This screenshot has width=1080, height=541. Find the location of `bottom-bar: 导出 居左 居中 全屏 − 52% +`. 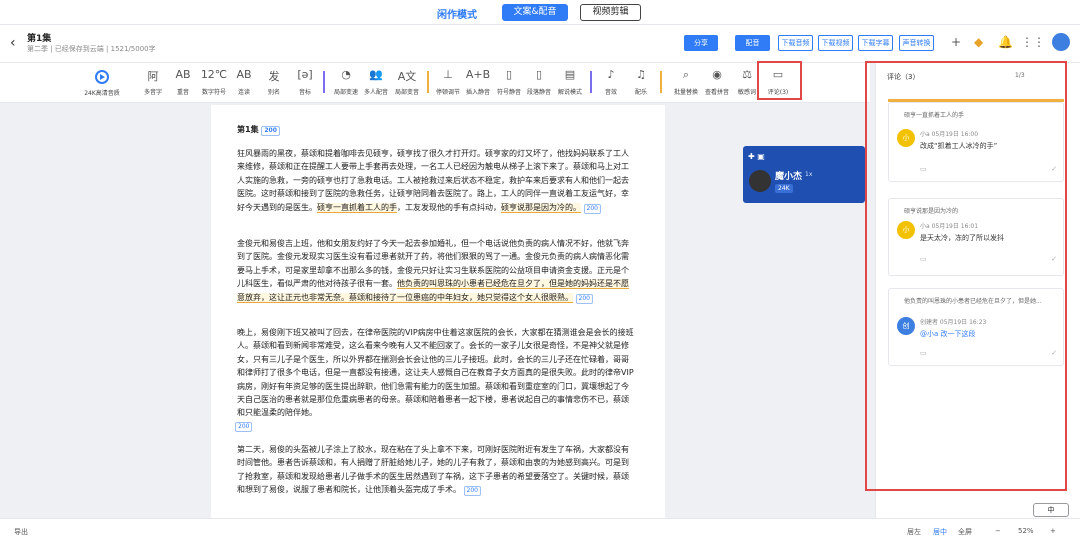

bottom-bar: 导出 居左 居中 全屏 − 52% + is located at coordinates (540, 529).